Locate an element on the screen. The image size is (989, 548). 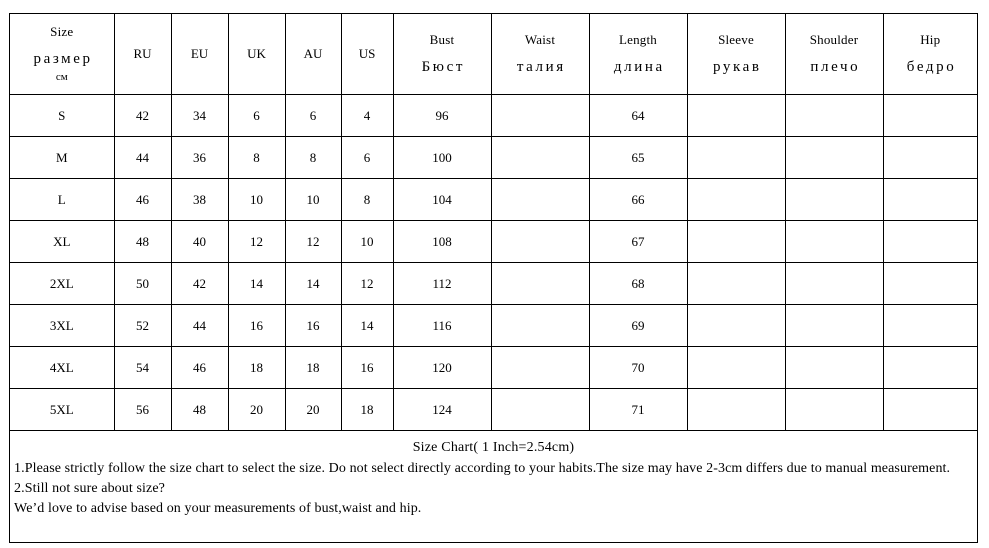
cell-ru: 46 is located at coordinates (142, 199).